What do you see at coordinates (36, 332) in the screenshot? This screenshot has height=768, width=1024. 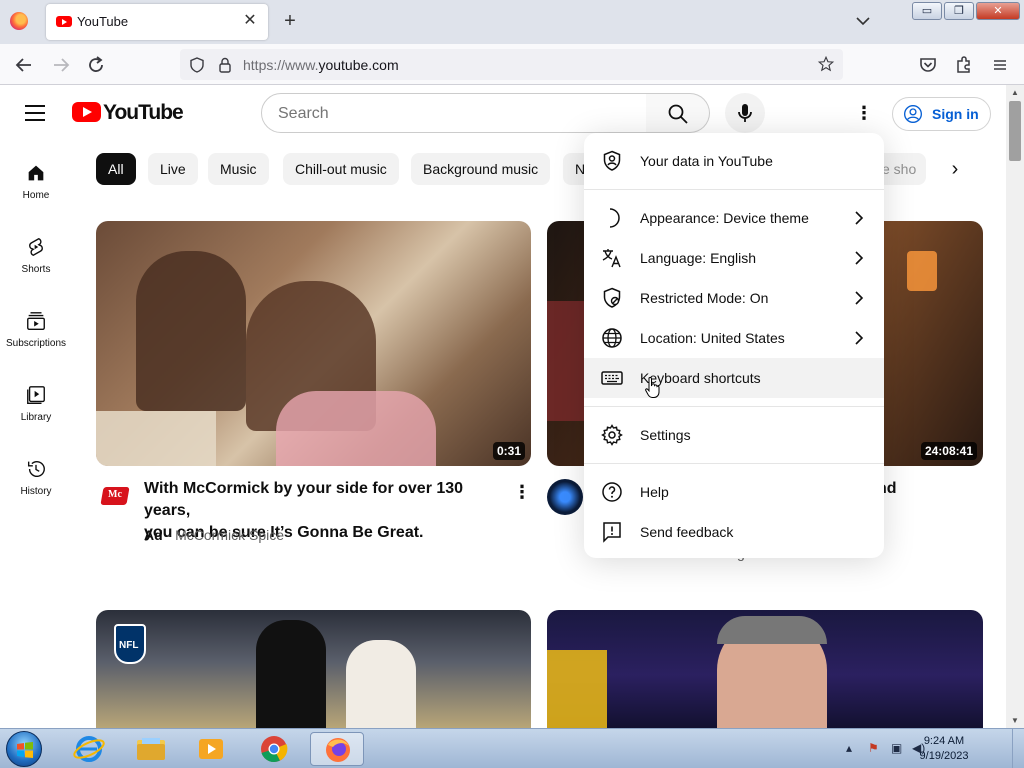 I see `guide-item-subscriptions: Subscriptions` at bounding box center [36, 332].